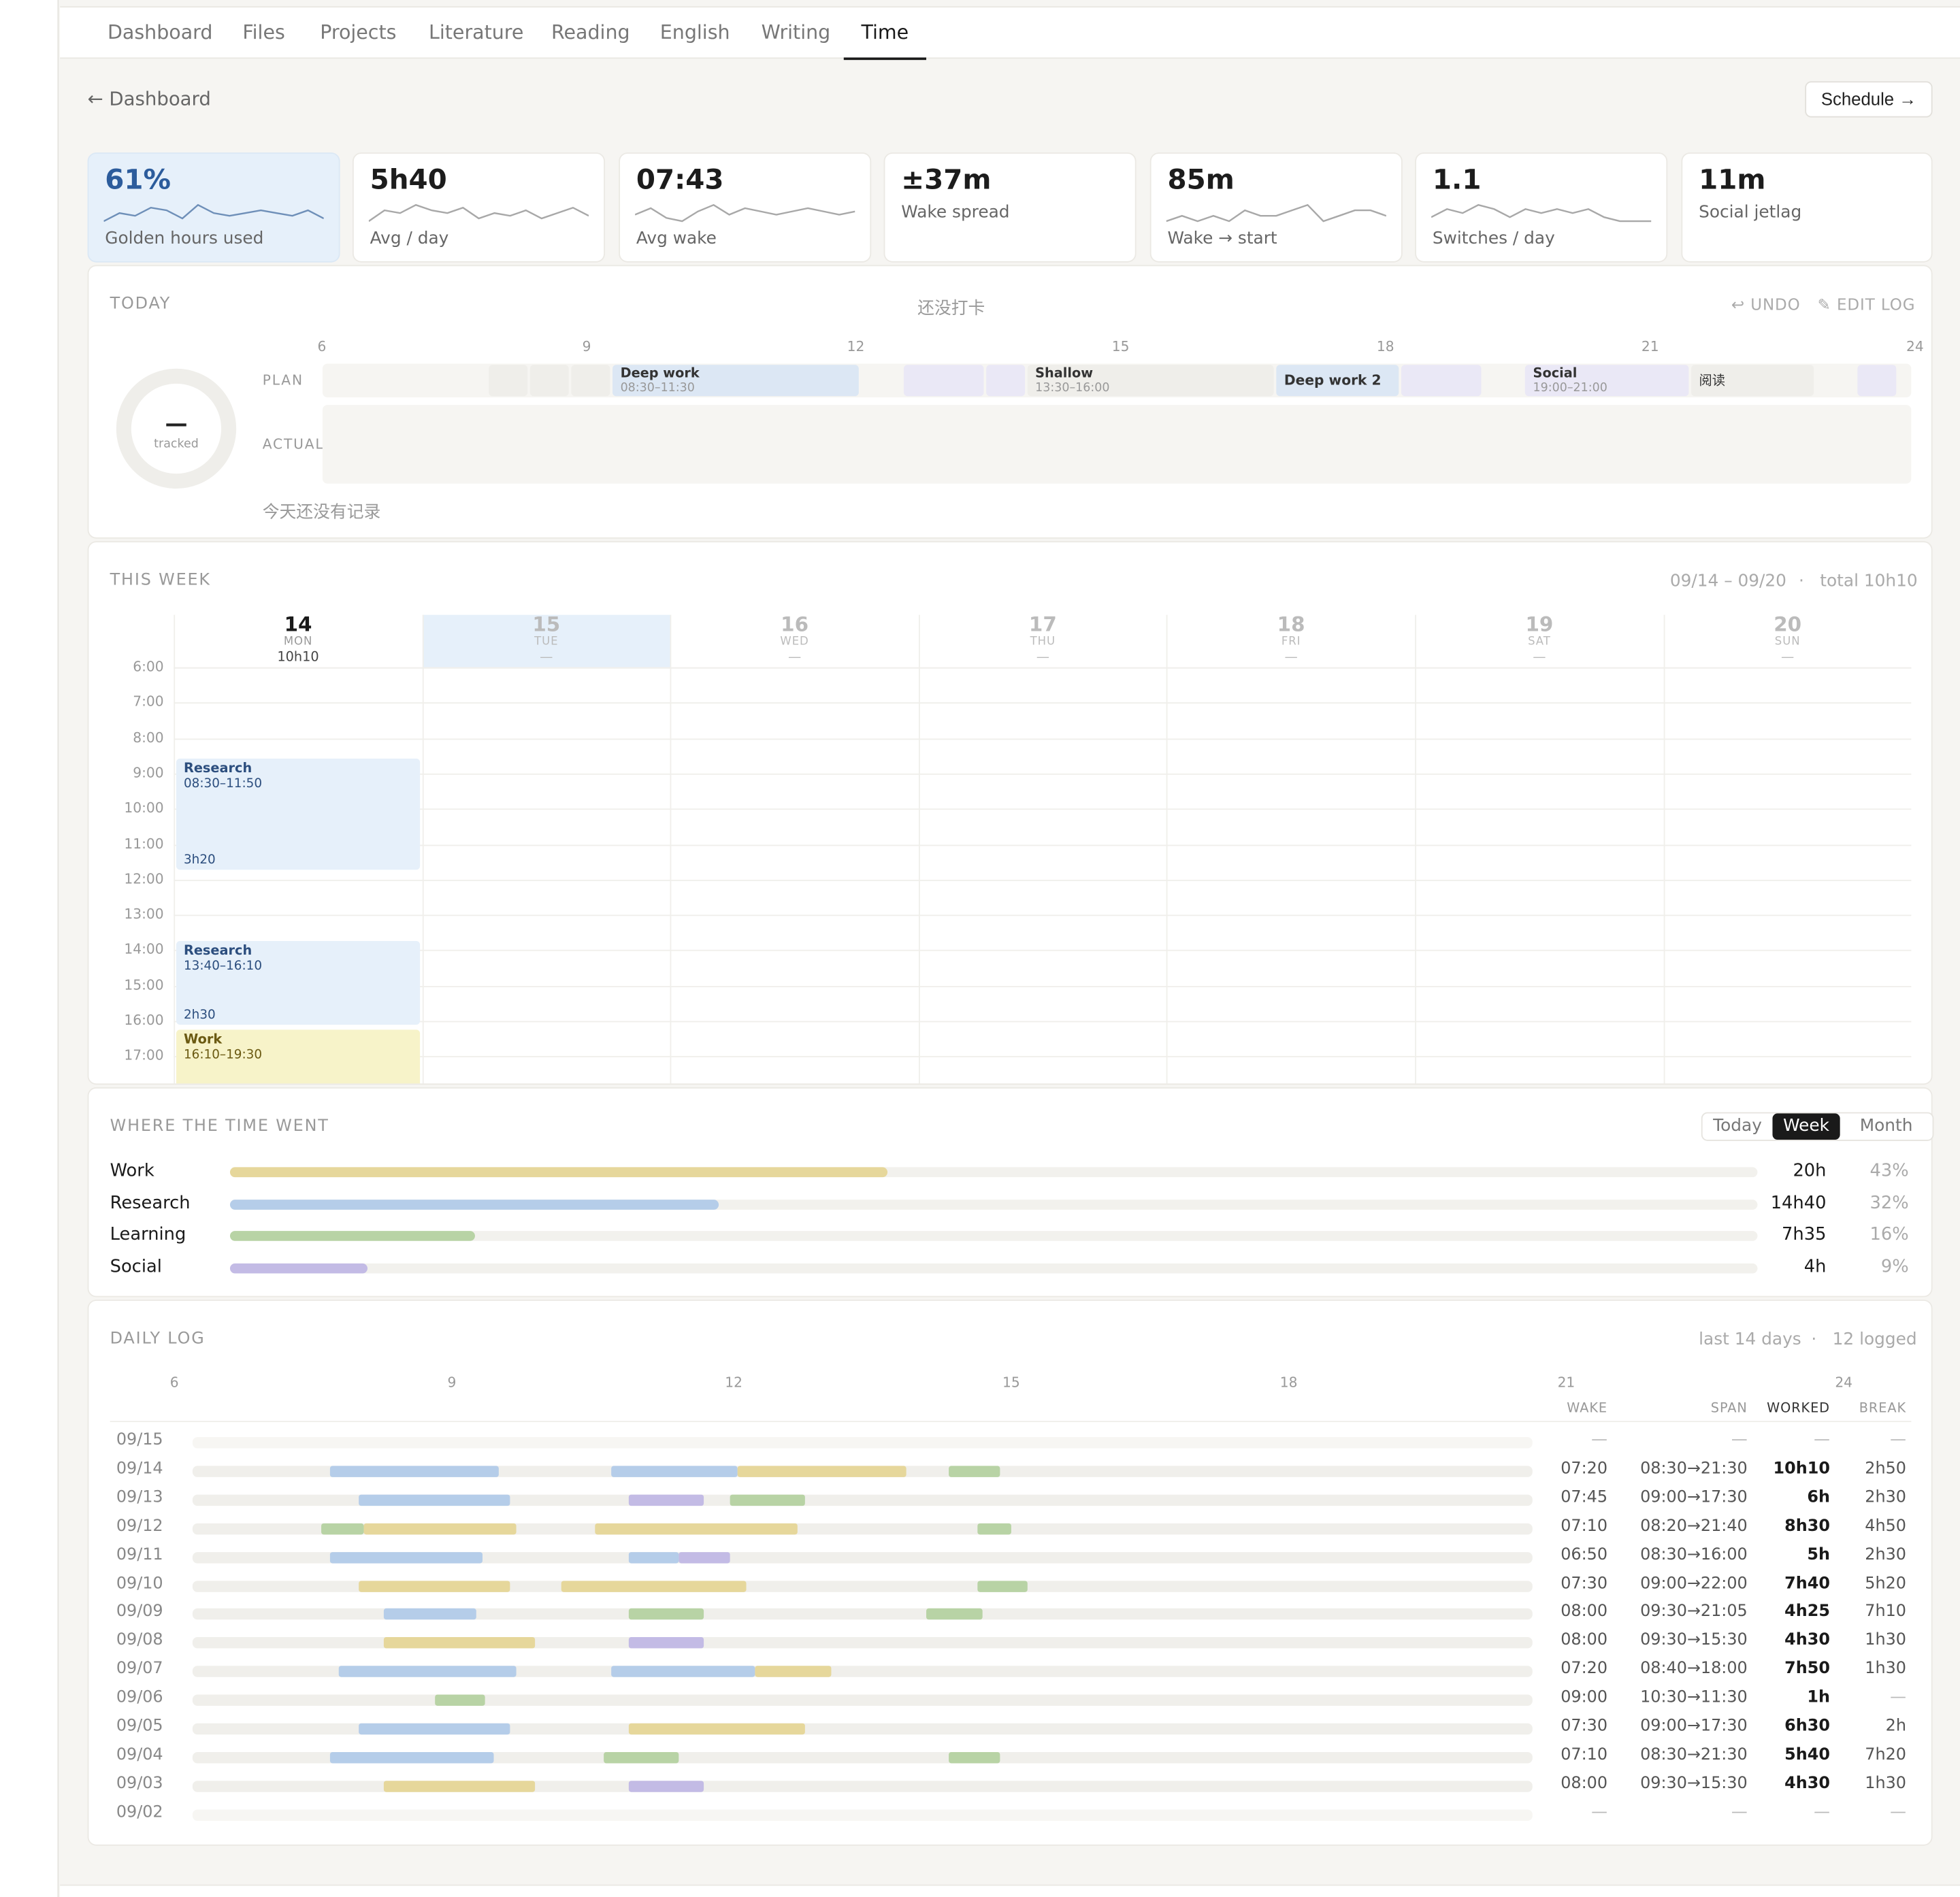  Describe the element at coordinates (160, 33) in the screenshot. I see `tab-dashboard: Dashboard` at that location.